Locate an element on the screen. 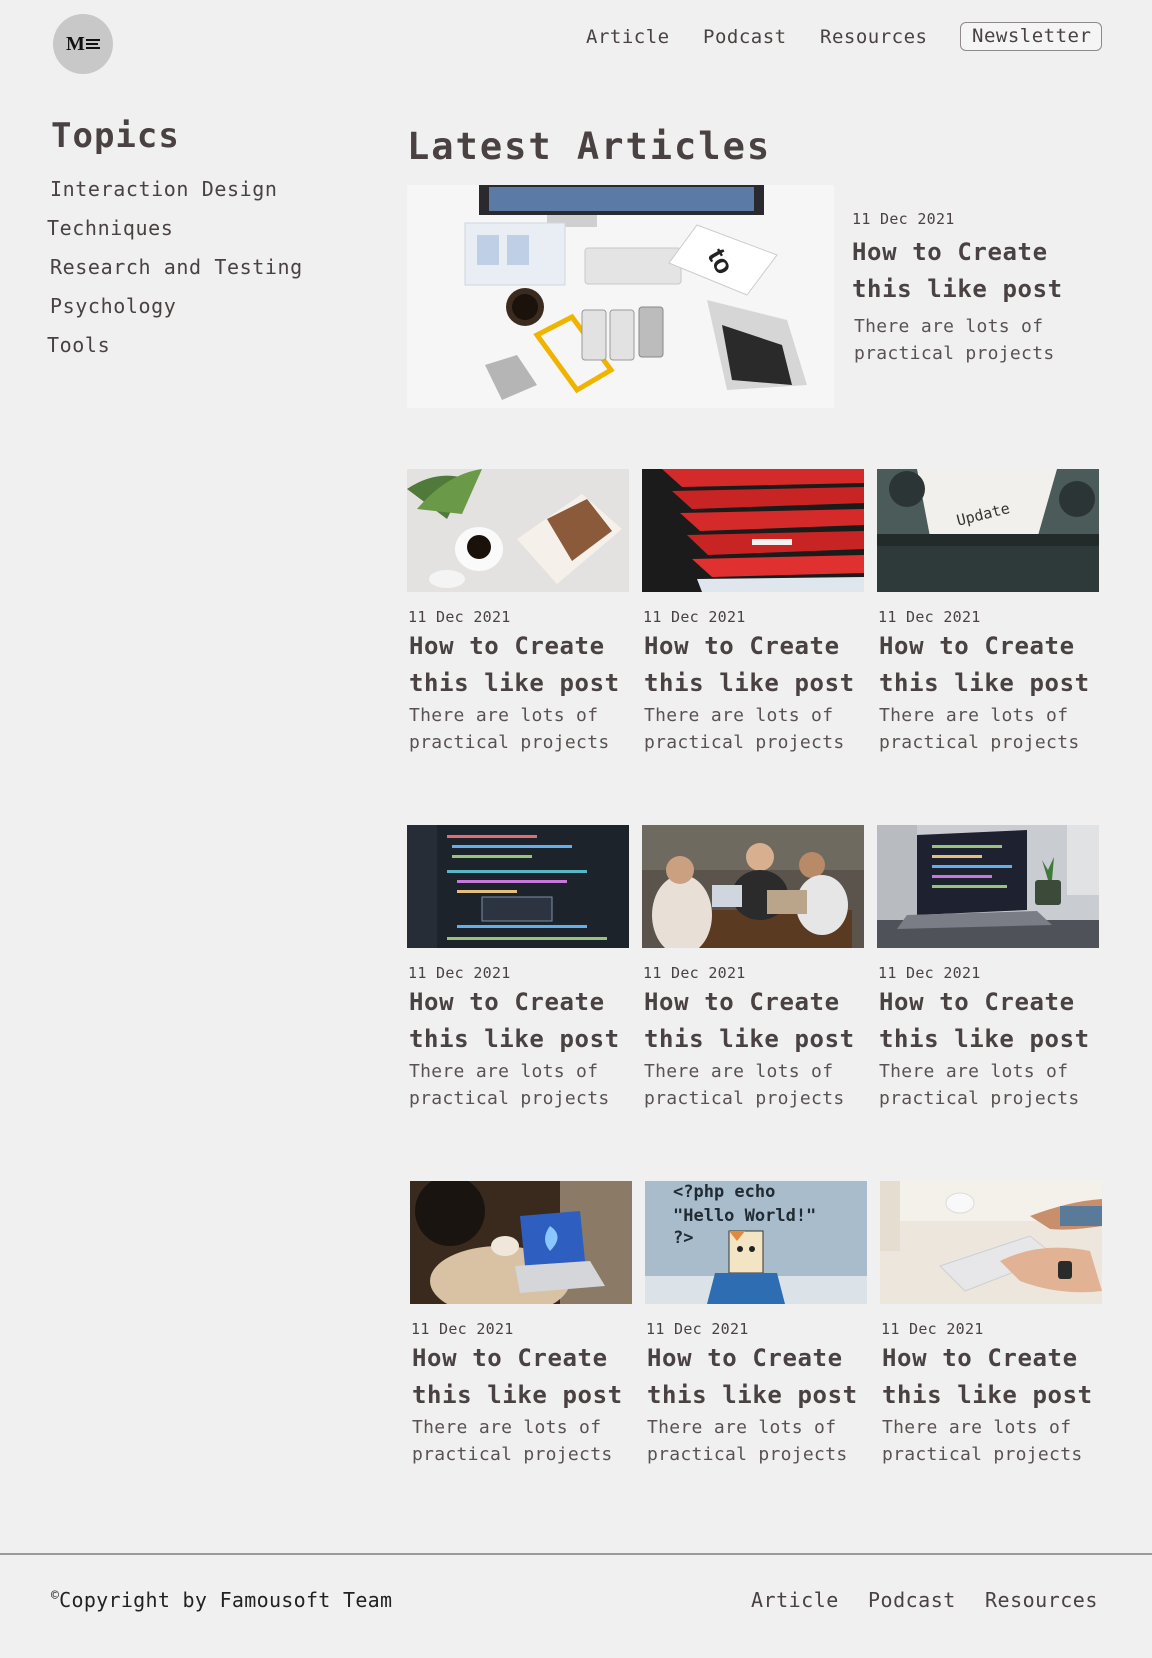 This screenshot has width=1152, height=1658. topic-techniques: Techniques is located at coordinates (110, 228).